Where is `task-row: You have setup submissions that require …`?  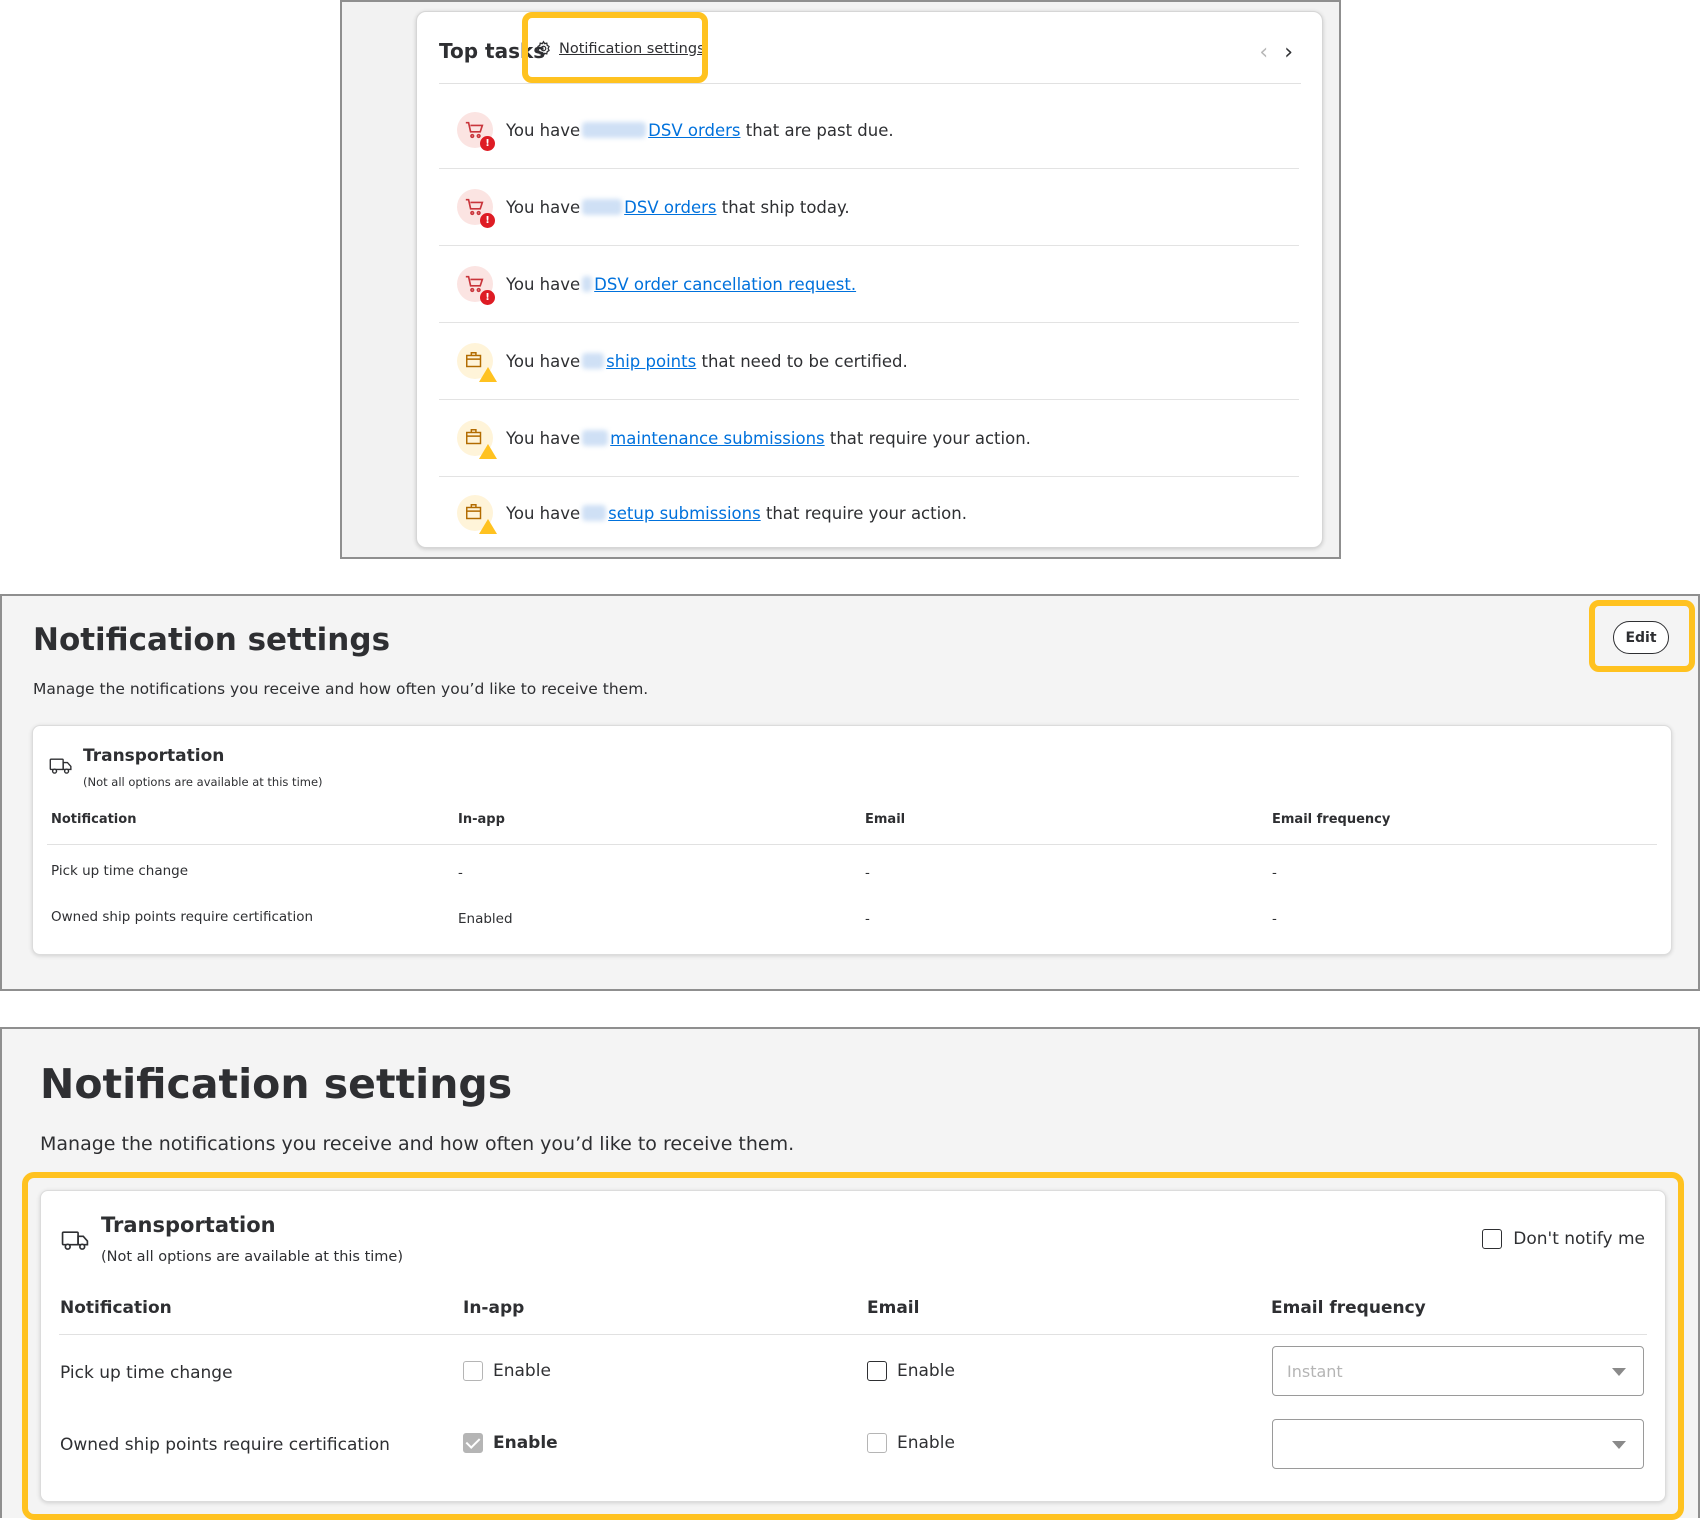
task-row: You have setup submissions that require … is located at coordinates (869, 513).